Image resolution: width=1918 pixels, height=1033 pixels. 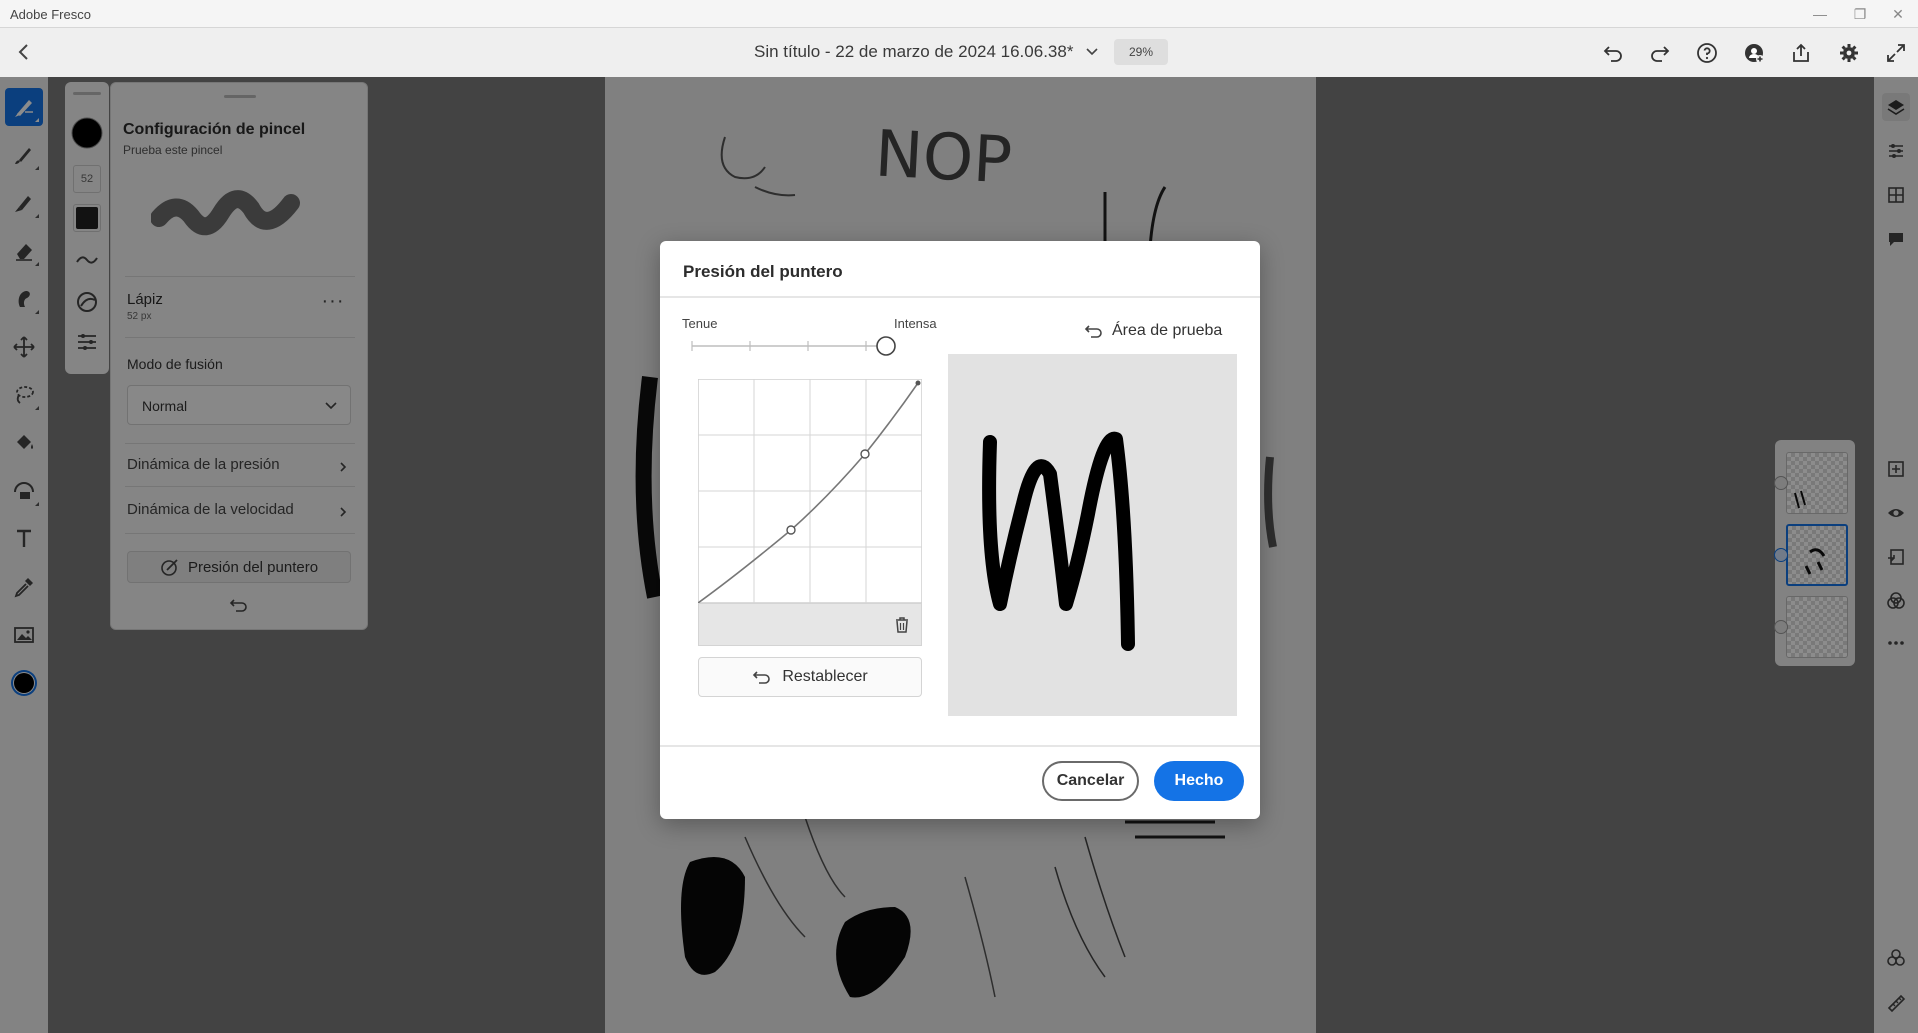 I want to click on redo-icon, so click(x=1660, y=53).